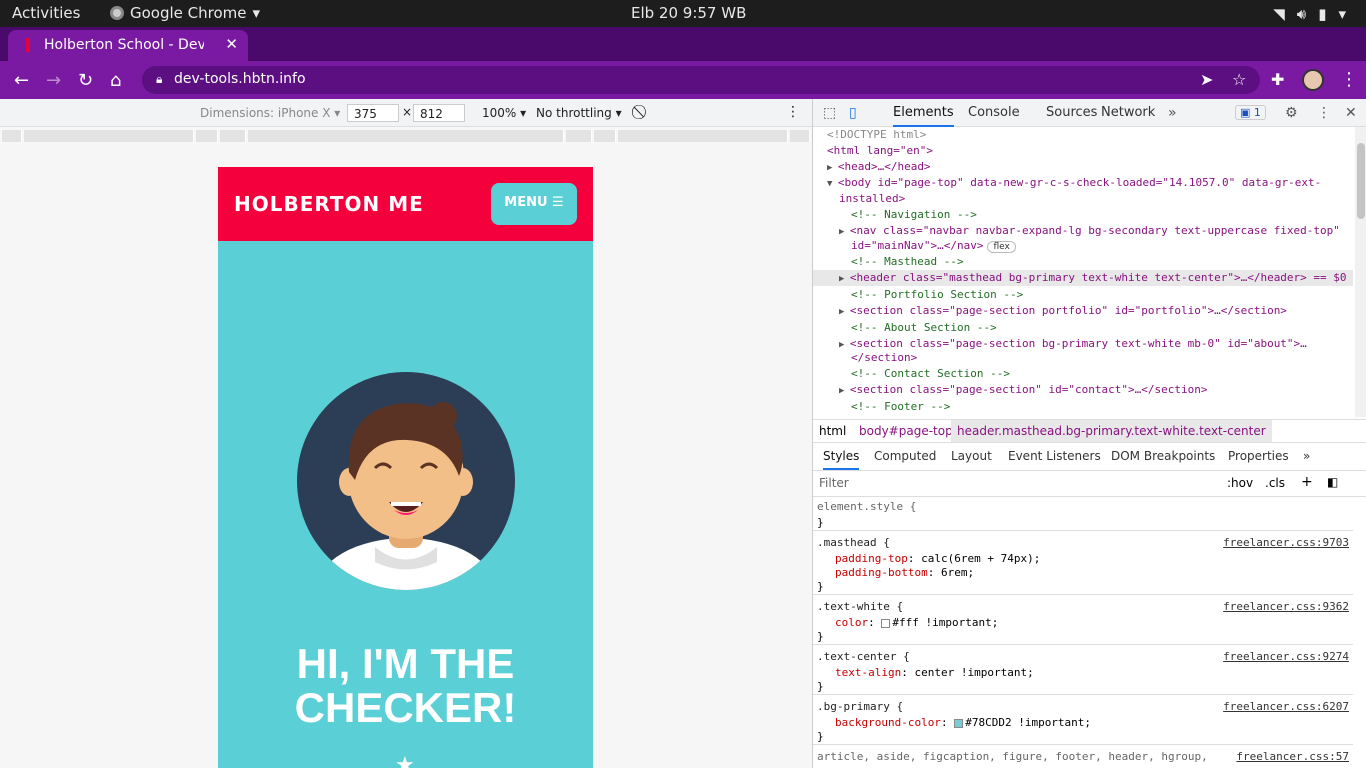  I want to click on tab-dom-breakpoints: DOM Breakpoints, so click(1163, 456).